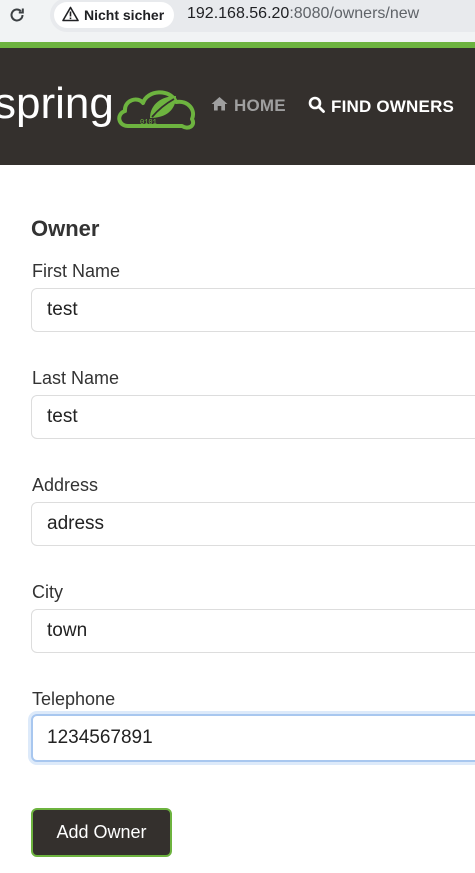 The image size is (475, 873). I want to click on find-owners-label: FIND OWNERS, so click(393, 106).